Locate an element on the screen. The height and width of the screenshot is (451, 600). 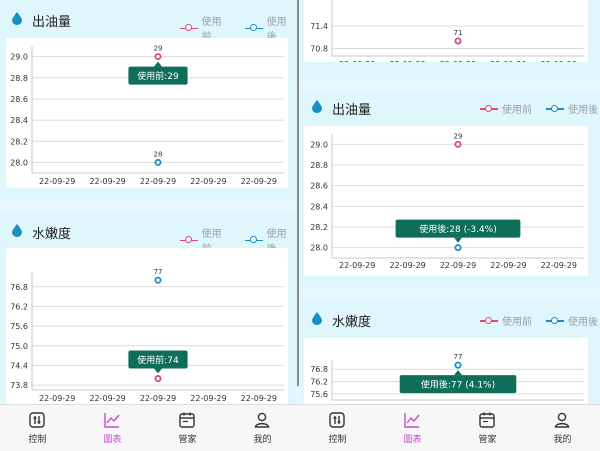
y-tick-label: 71.4 is located at coordinates (319, 26).